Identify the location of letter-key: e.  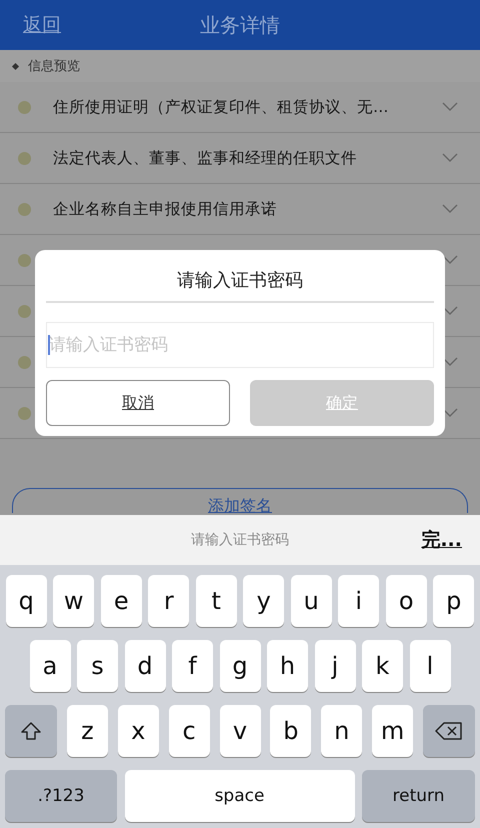
(121, 601).